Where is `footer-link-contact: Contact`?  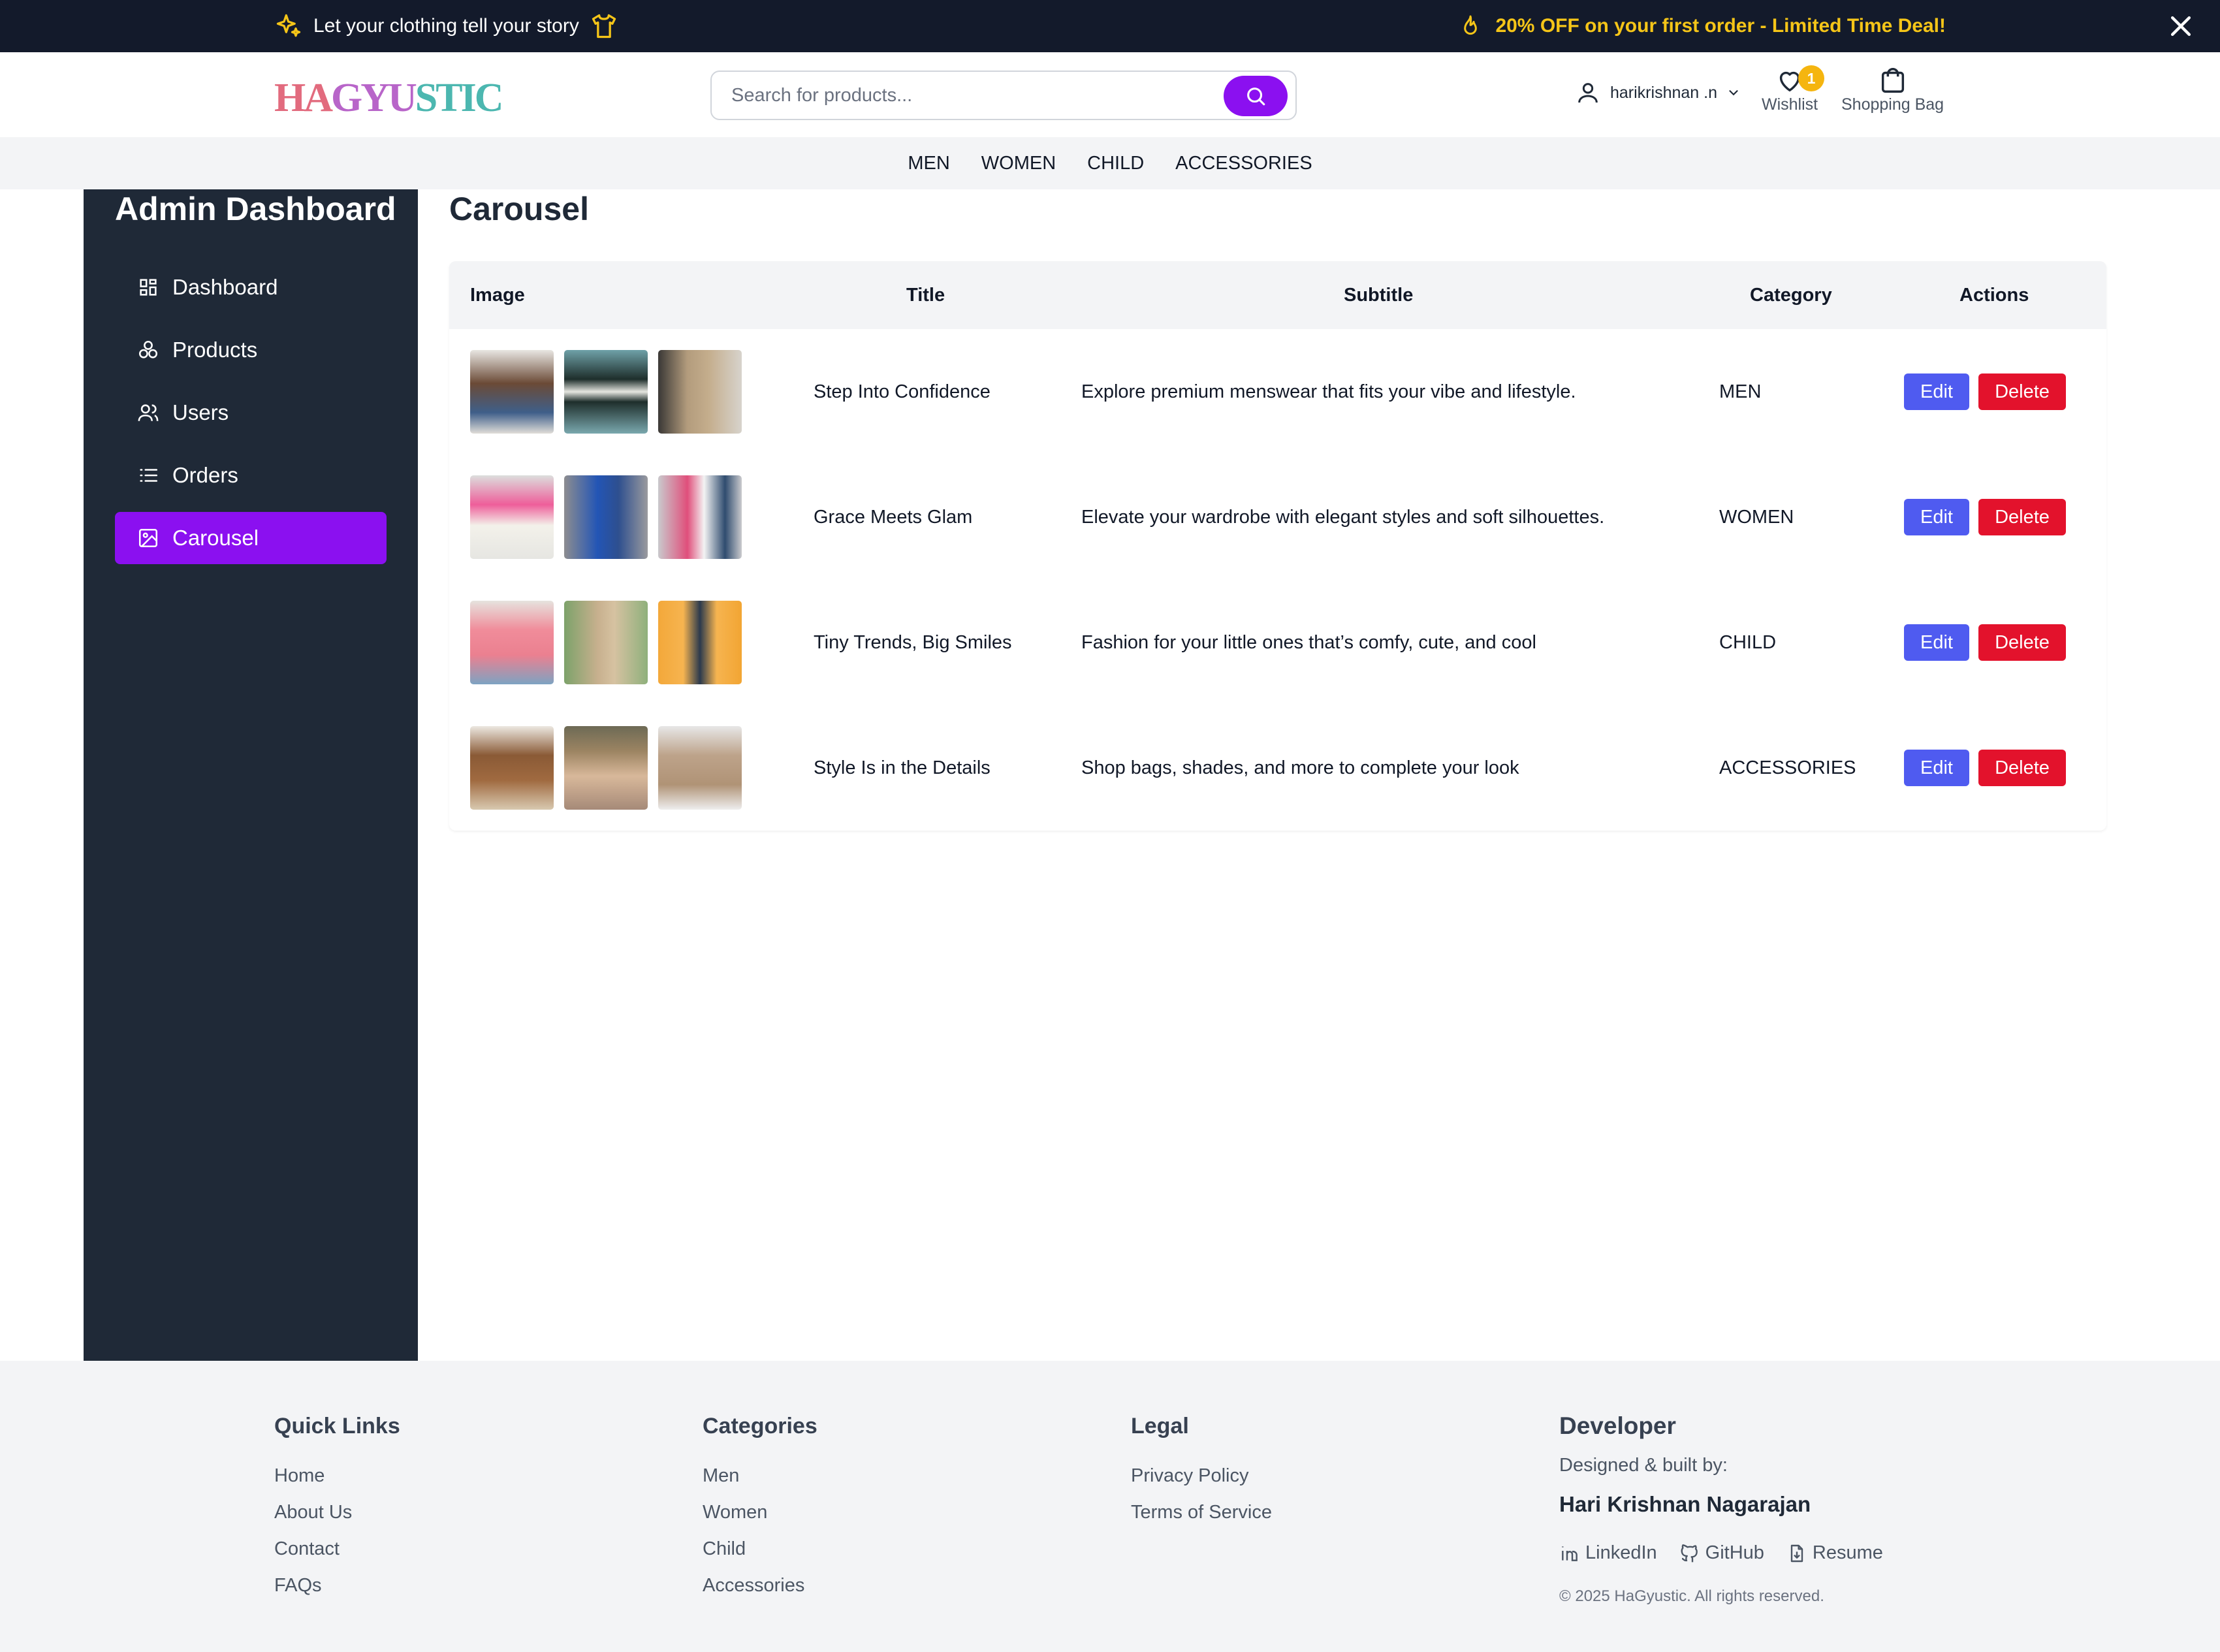 footer-link-contact: Contact is located at coordinates (337, 1549).